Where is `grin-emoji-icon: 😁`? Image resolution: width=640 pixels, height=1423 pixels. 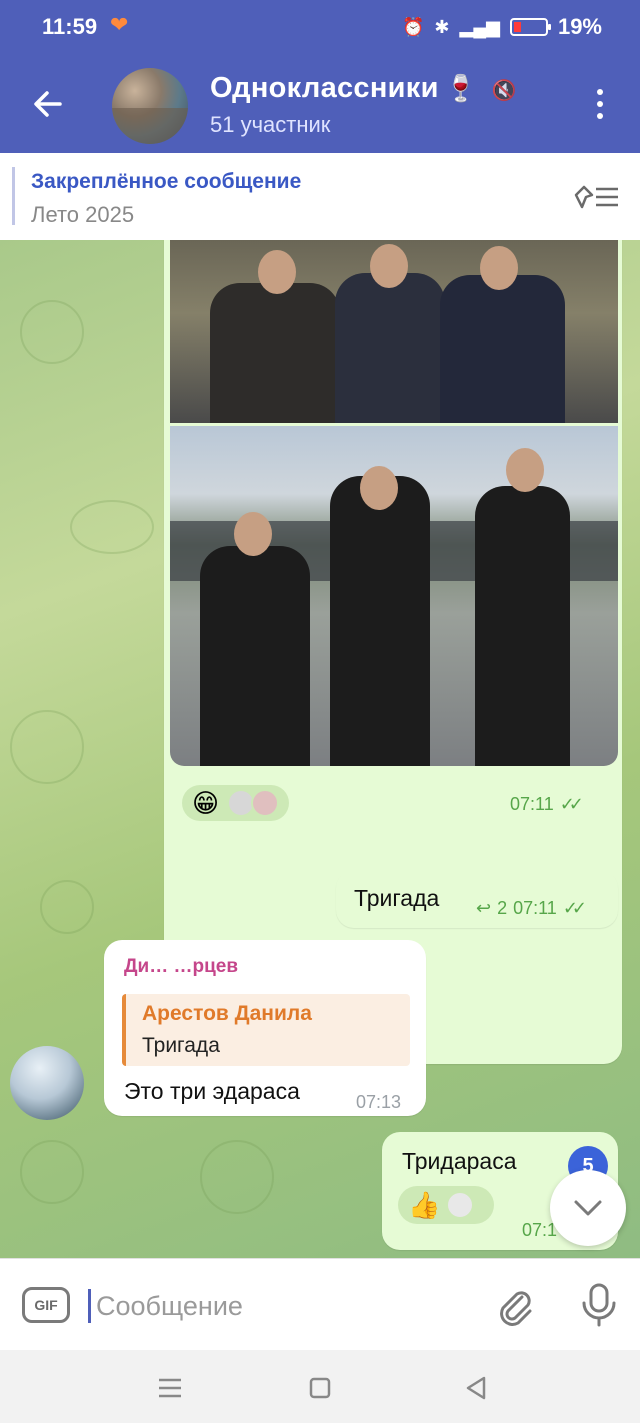
grin-emoji-icon: 😁 is located at coordinates (206, 802).